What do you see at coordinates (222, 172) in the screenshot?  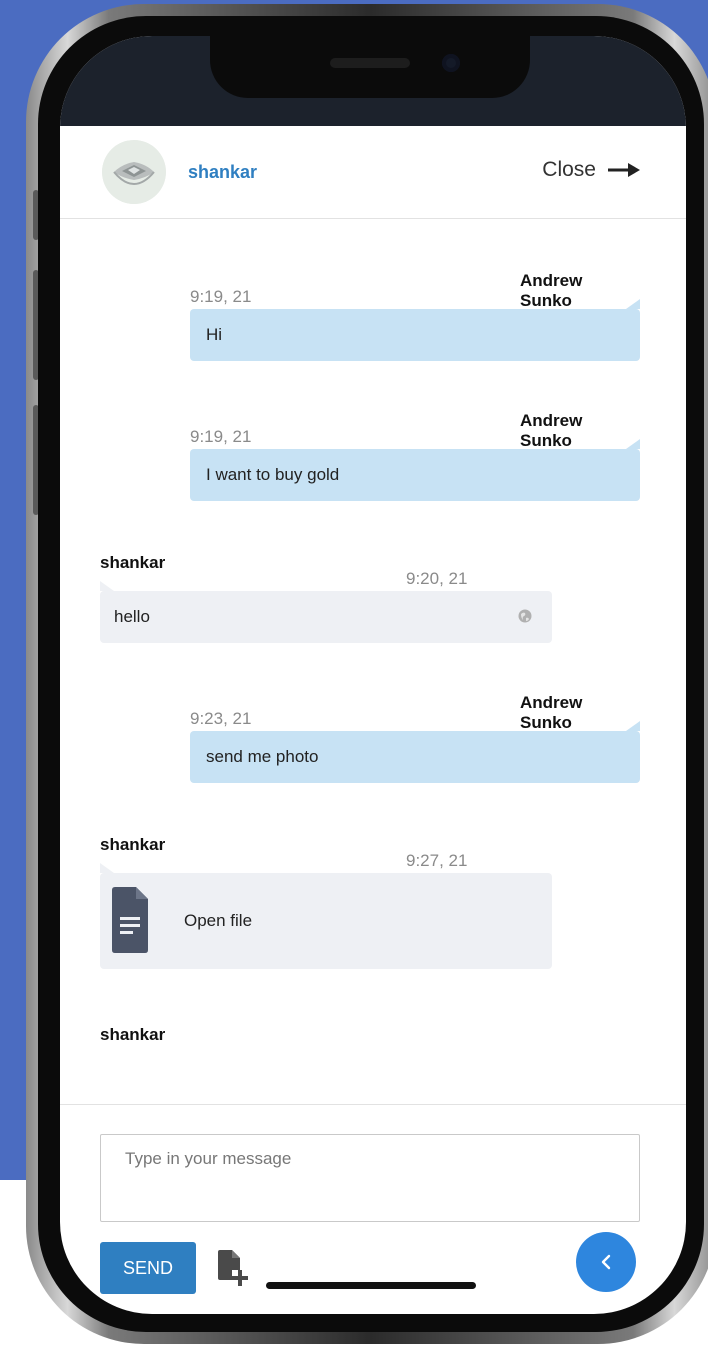 I see `contact-name: shankar` at bounding box center [222, 172].